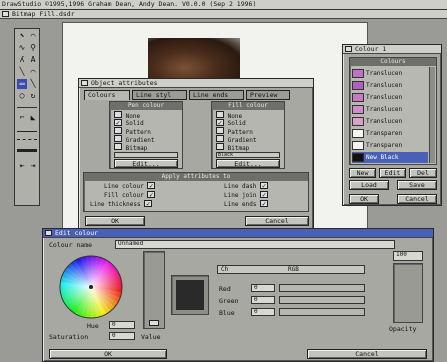 The image size is (447, 362). Describe the element at coordinates (33, 36) in the screenshot. I see `arc-tool-icon: ⌒` at that location.